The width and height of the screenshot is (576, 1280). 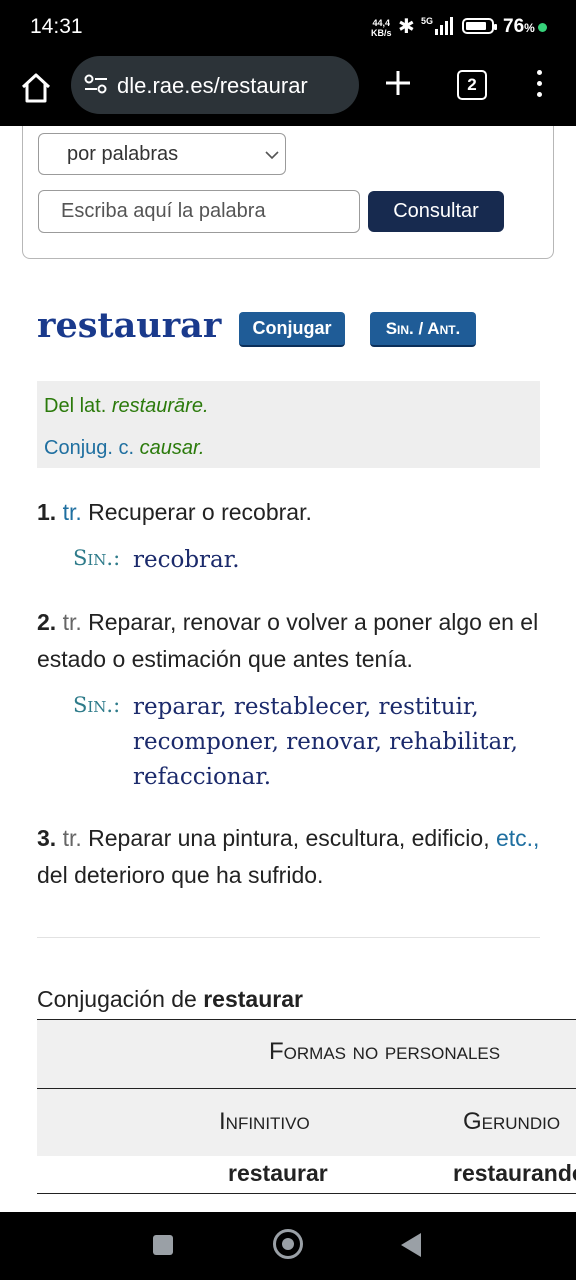 I want to click on table-subheader: Infinitivo Gerundio, so click(x=306, y=1122).